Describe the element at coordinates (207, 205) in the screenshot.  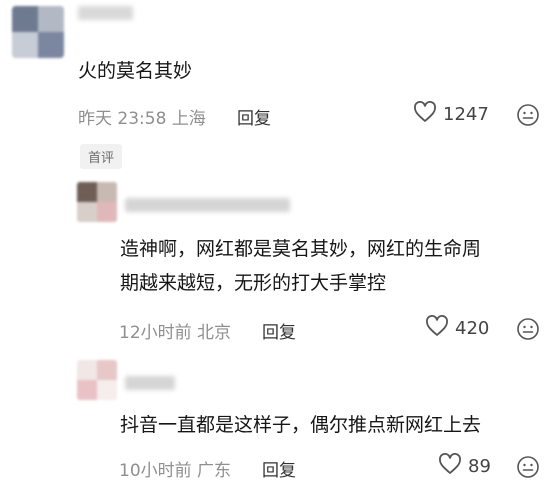
I see `username-reply-1-blurred` at that location.